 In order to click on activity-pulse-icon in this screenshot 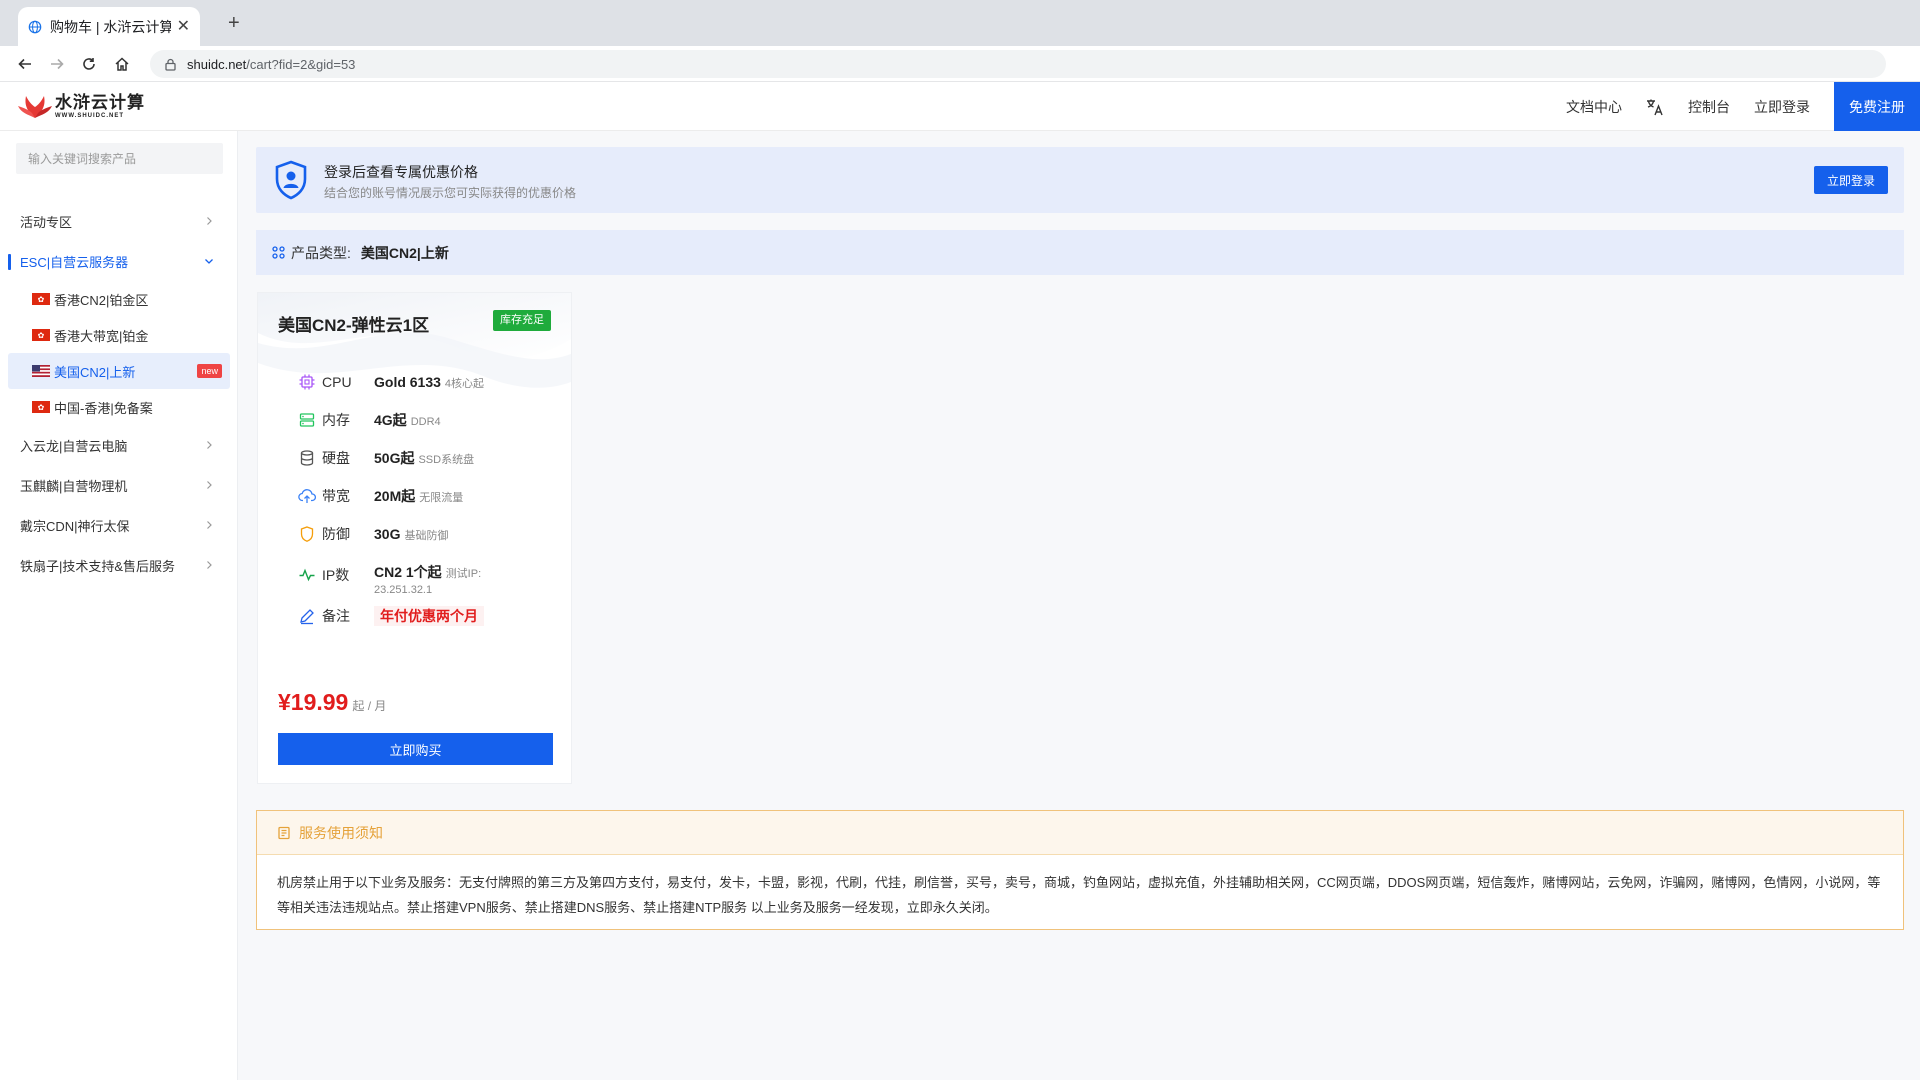, I will do `click(307, 575)`.